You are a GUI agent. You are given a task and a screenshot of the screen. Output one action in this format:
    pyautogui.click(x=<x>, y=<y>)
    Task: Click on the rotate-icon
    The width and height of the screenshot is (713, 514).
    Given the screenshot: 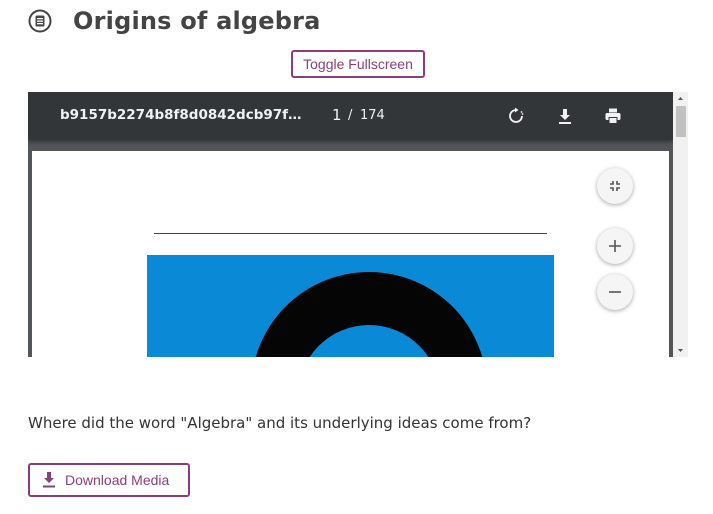 What is the action you would take?
    pyautogui.click(x=516, y=116)
    